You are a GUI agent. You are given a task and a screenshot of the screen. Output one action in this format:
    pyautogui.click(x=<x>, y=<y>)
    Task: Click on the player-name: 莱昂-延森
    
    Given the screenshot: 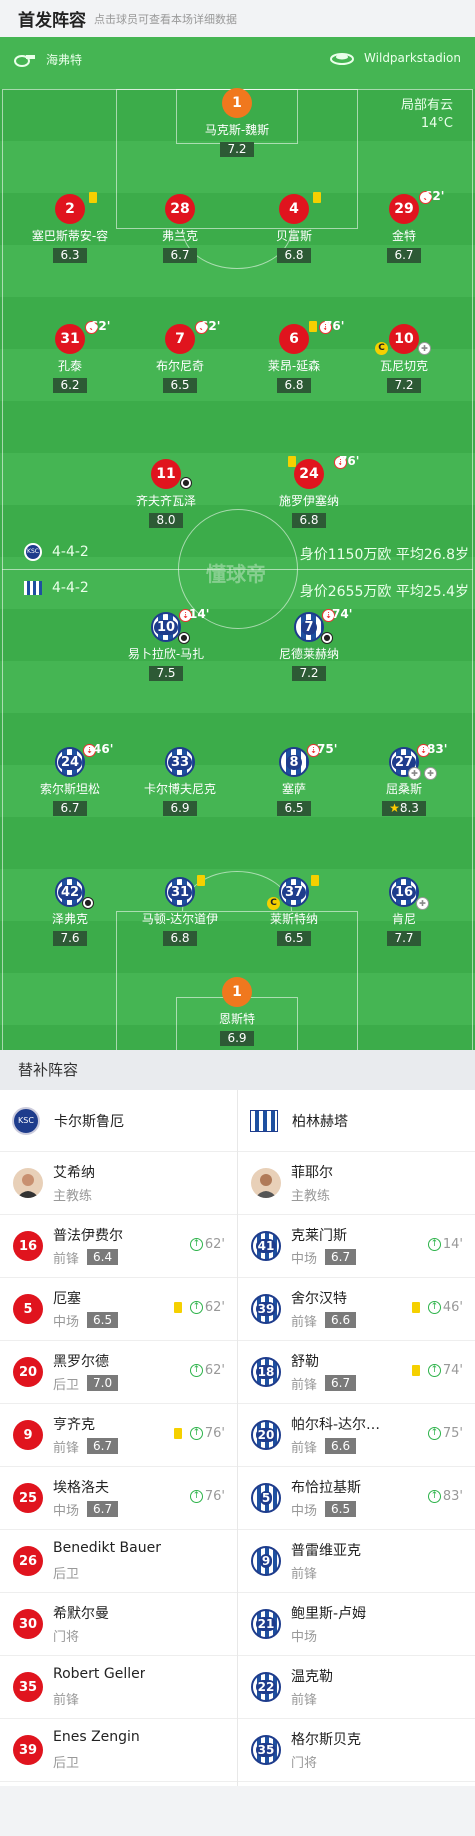 What is the action you would take?
    pyautogui.click(x=294, y=366)
    